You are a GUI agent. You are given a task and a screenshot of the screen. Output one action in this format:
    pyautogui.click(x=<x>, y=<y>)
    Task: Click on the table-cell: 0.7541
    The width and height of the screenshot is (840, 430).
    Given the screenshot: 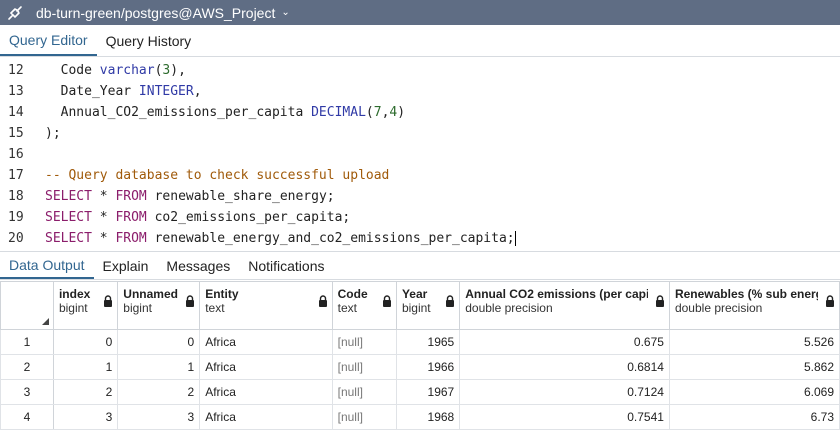 What is the action you would take?
    pyautogui.click(x=564, y=417)
    